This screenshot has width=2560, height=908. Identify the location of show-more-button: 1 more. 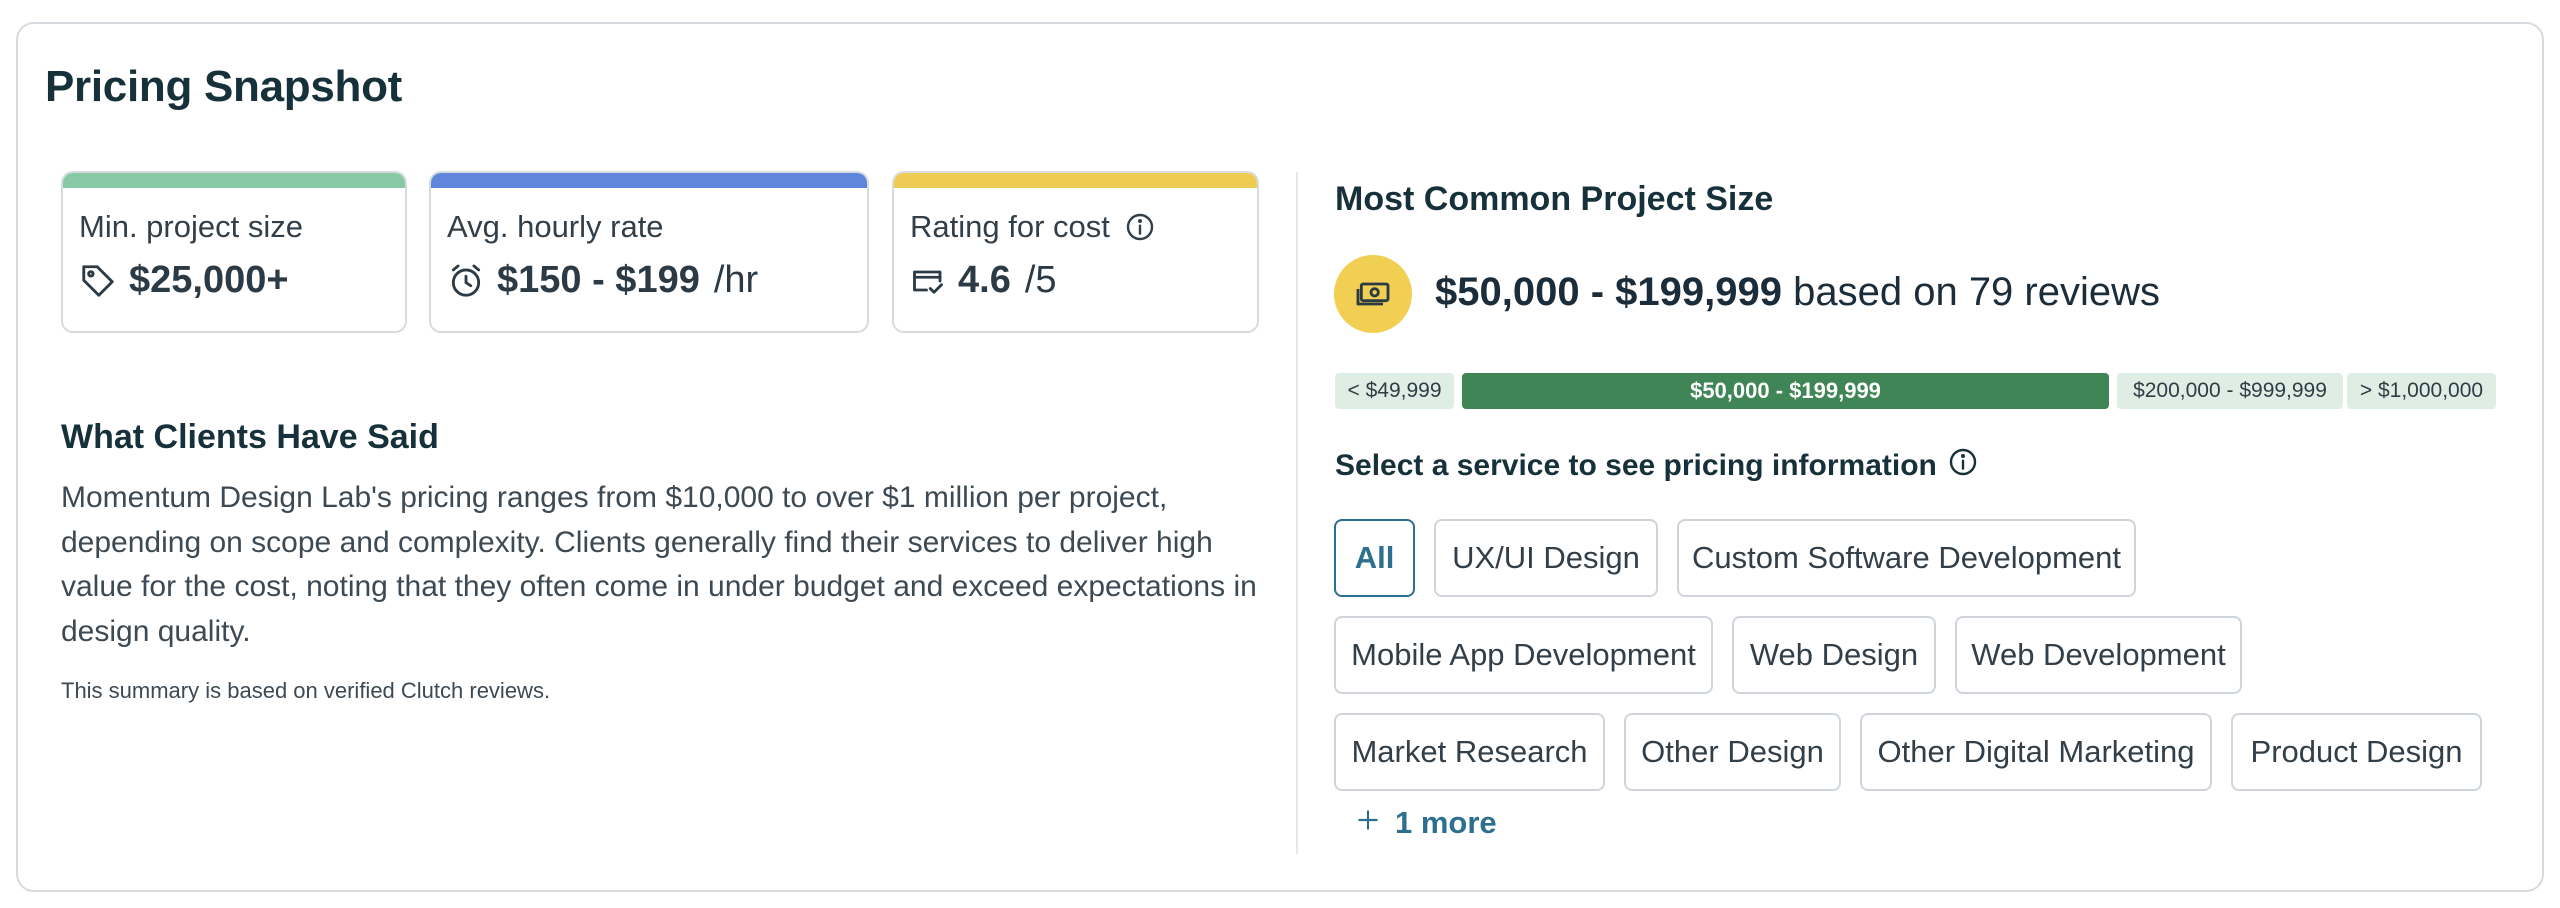
(1426, 823).